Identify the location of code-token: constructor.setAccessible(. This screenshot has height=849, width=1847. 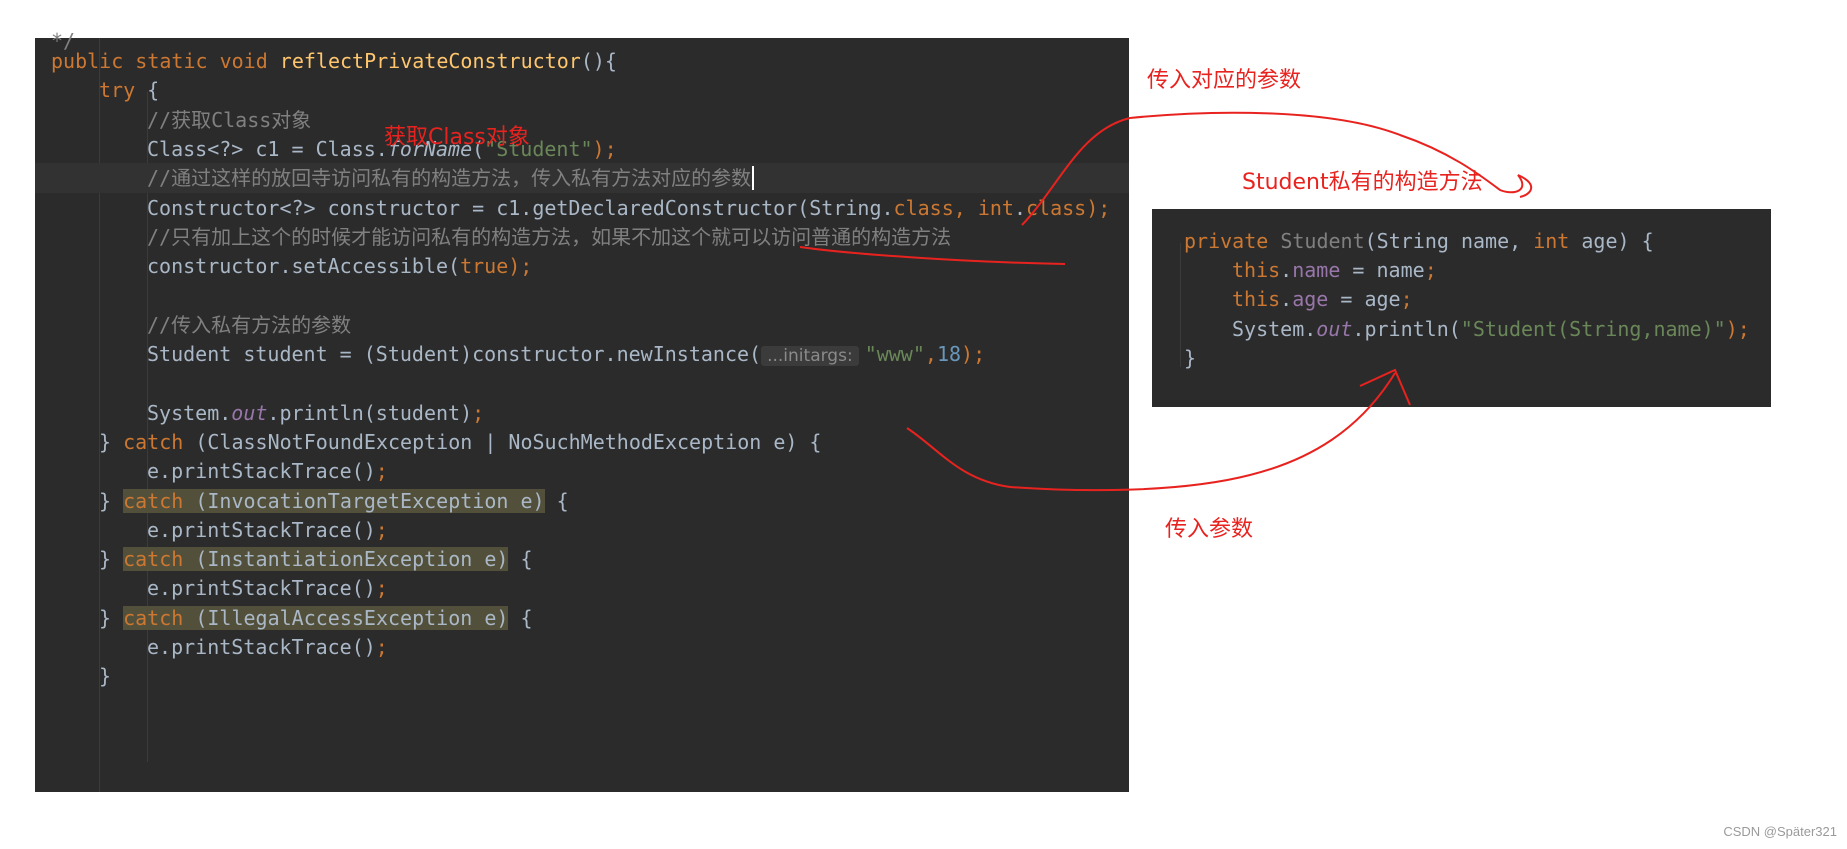
(304, 266).